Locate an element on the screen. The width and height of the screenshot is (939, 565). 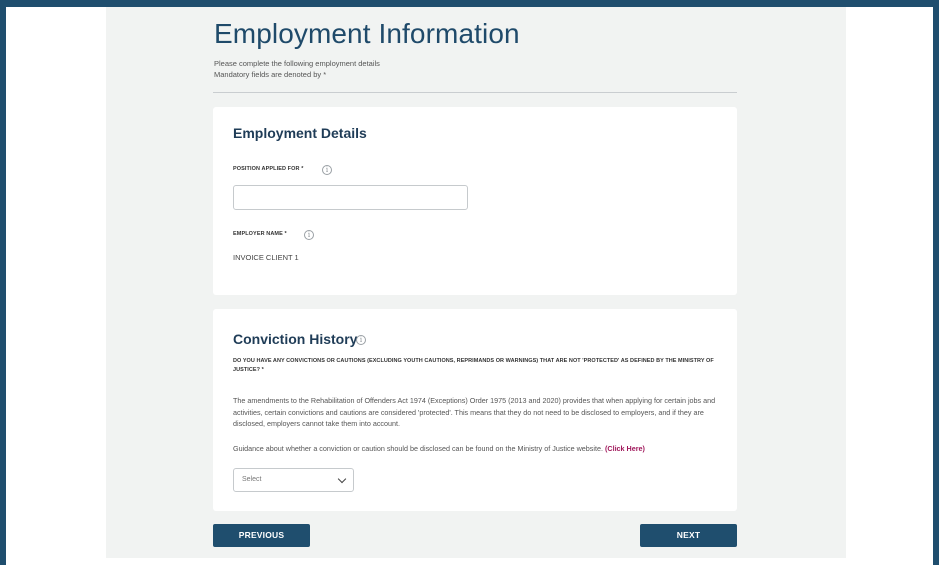
employer-name-value: INVOICE CLIENT 1 is located at coordinates (266, 257).